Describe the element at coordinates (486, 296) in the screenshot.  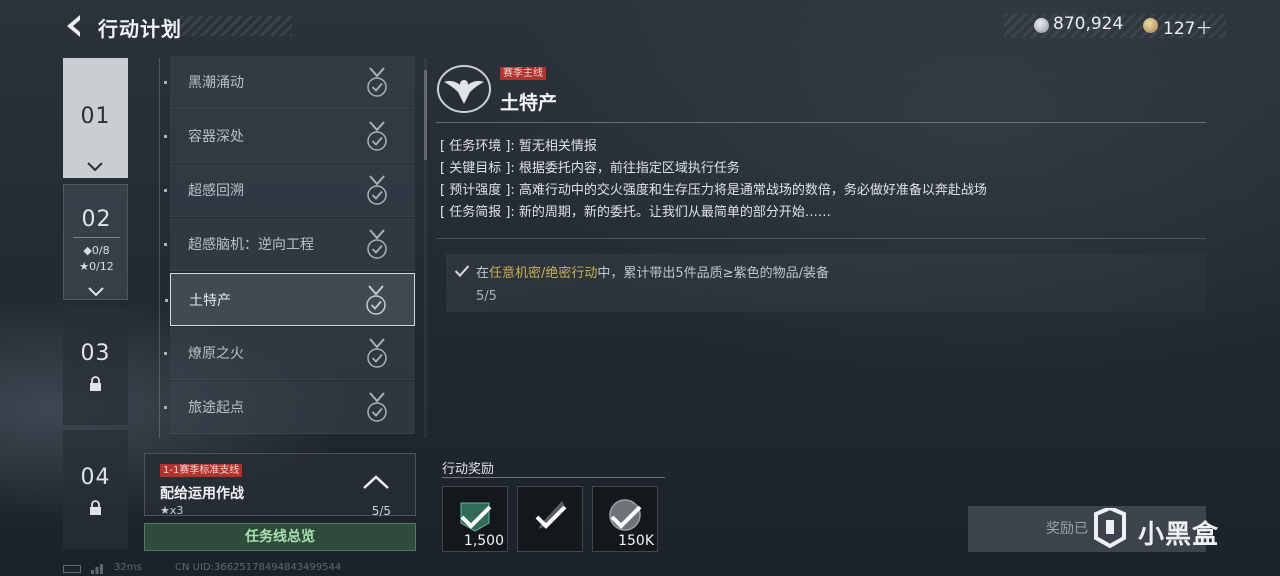
I see `objective-progress: 5/5` at that location.